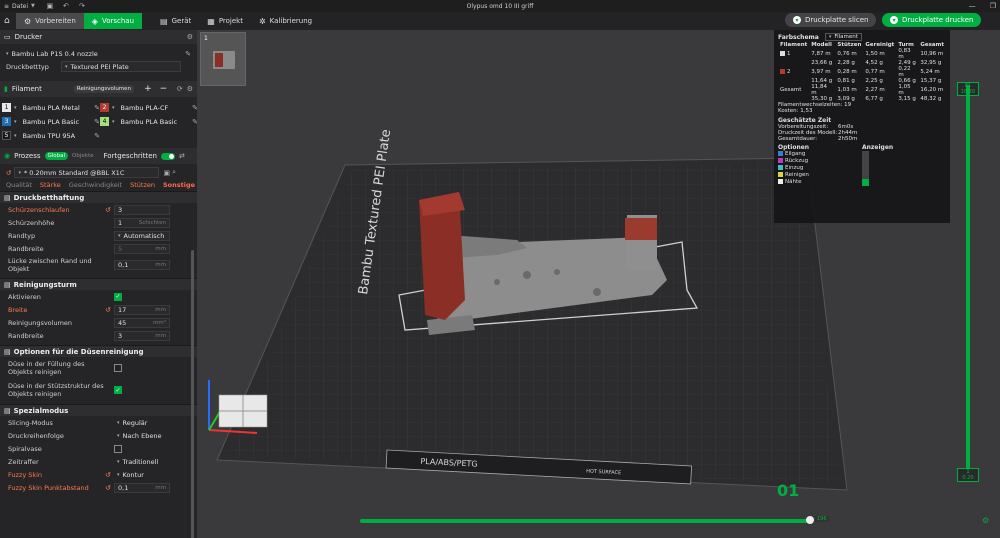 The image size is (1000, 538). I want to click on flush-infill-row: Düse in der Füllung des Objekts reinigen, so click(98, 368).